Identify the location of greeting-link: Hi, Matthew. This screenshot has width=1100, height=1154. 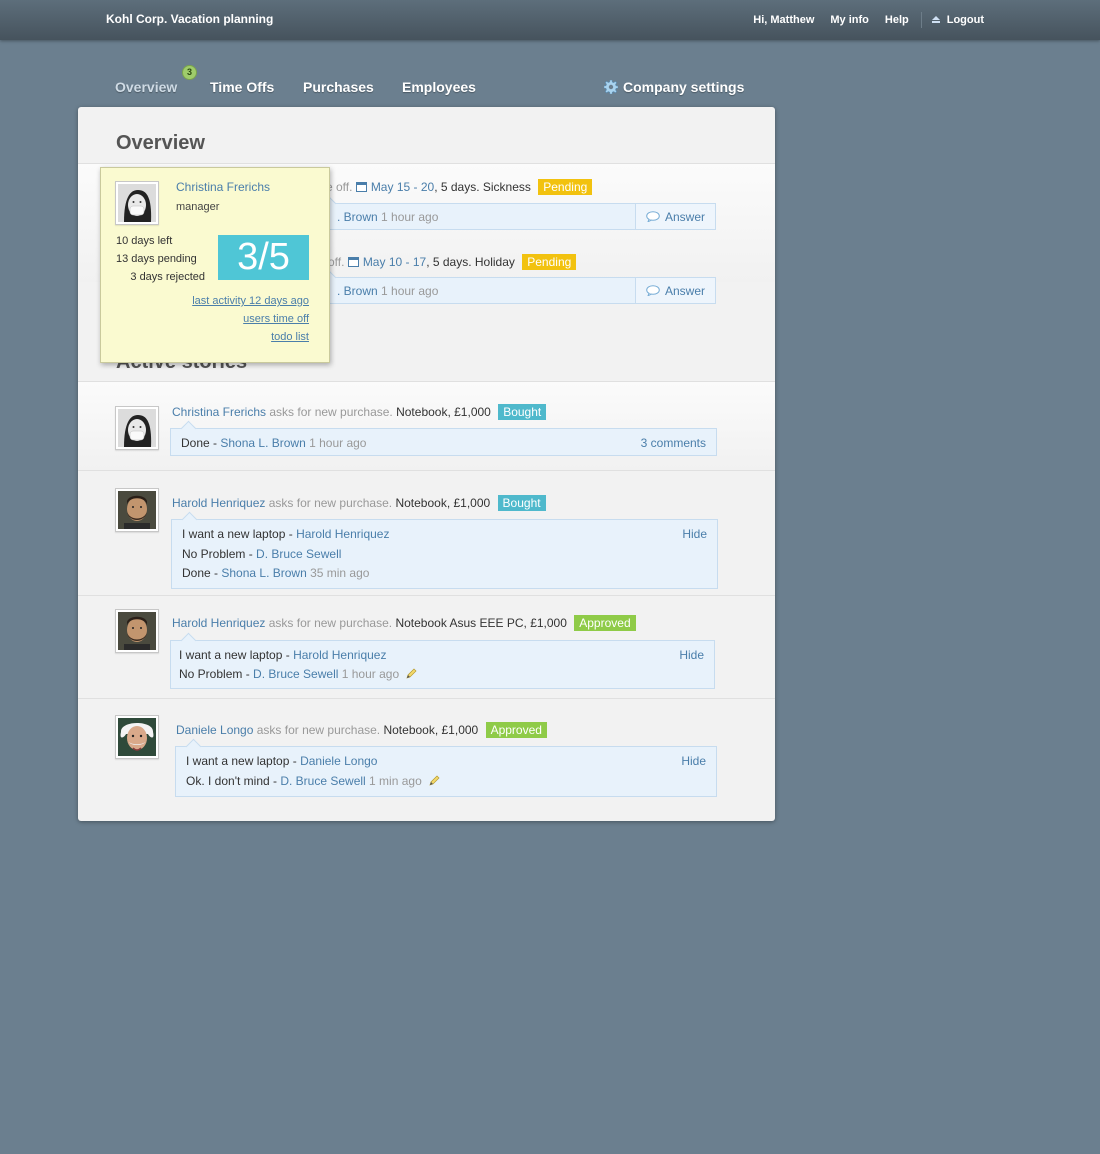
(783, 20).